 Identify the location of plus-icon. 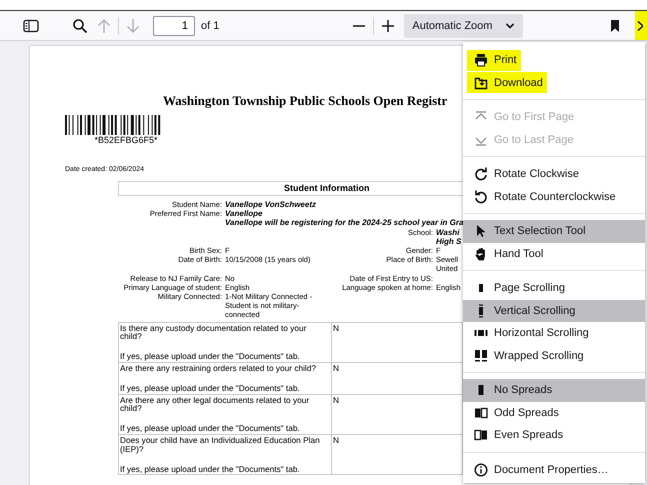
(388, 25).